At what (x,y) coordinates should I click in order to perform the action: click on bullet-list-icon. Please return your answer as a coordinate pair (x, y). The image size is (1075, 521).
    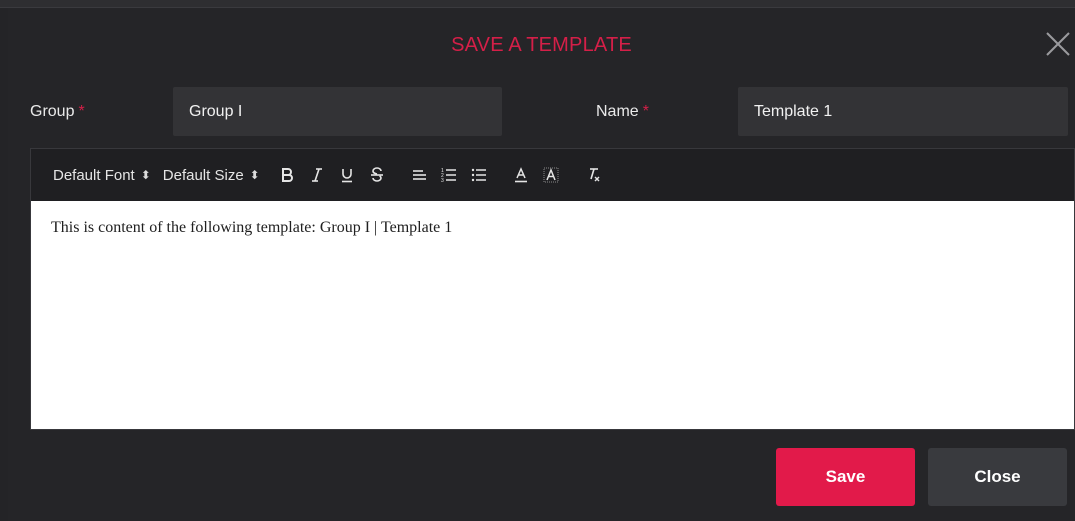
    Looking at the image, I should click on (479, 175).